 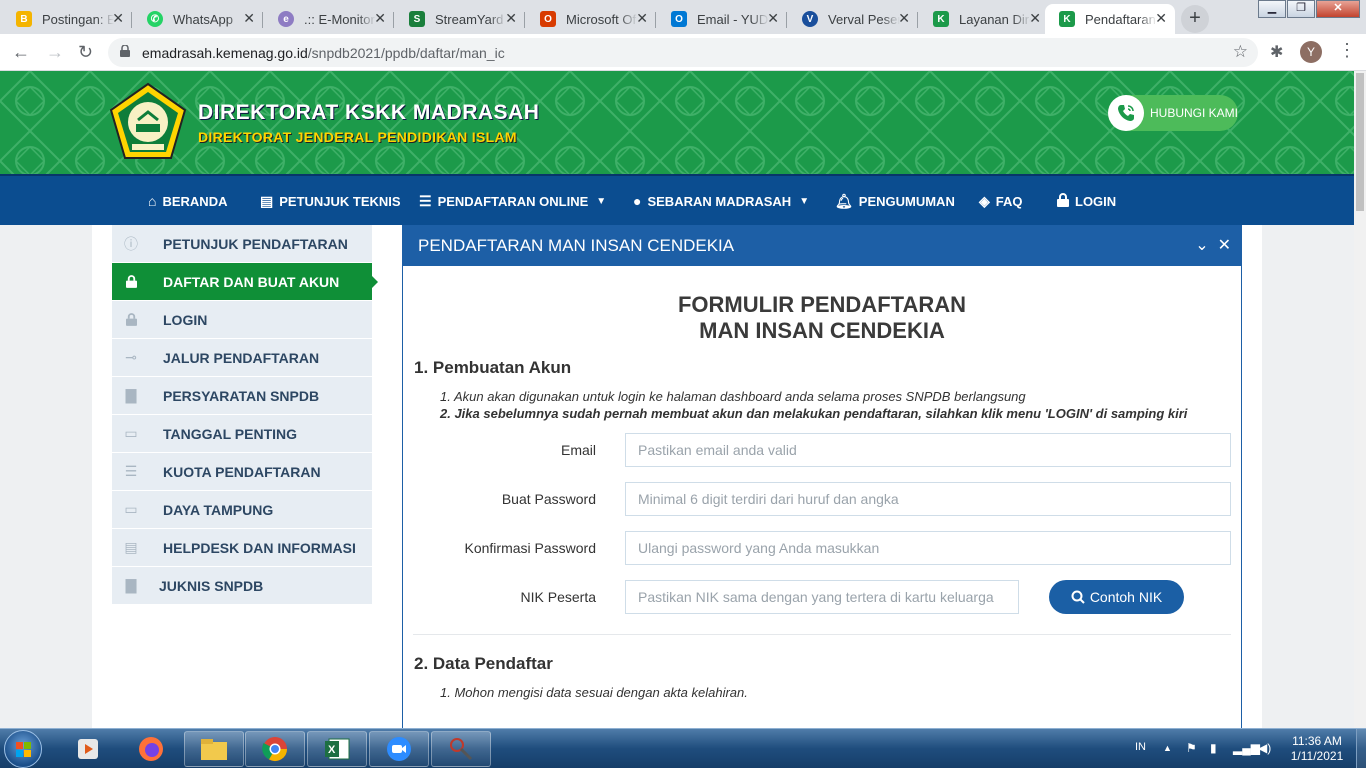 I want to click on start-button, so click(x=23, y=749).